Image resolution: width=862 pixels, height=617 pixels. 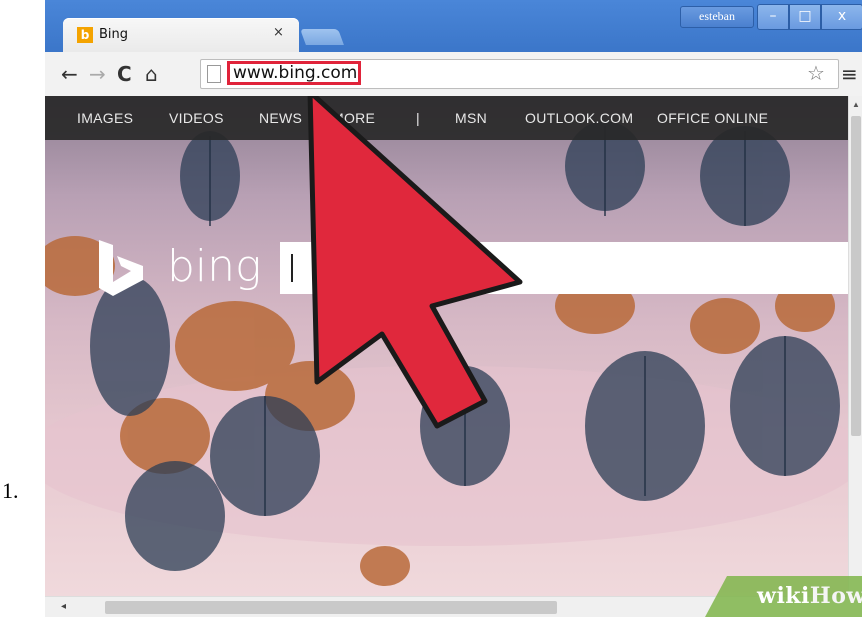 I want to click on tab-close-icon: ×, so click(x=278, y=32).